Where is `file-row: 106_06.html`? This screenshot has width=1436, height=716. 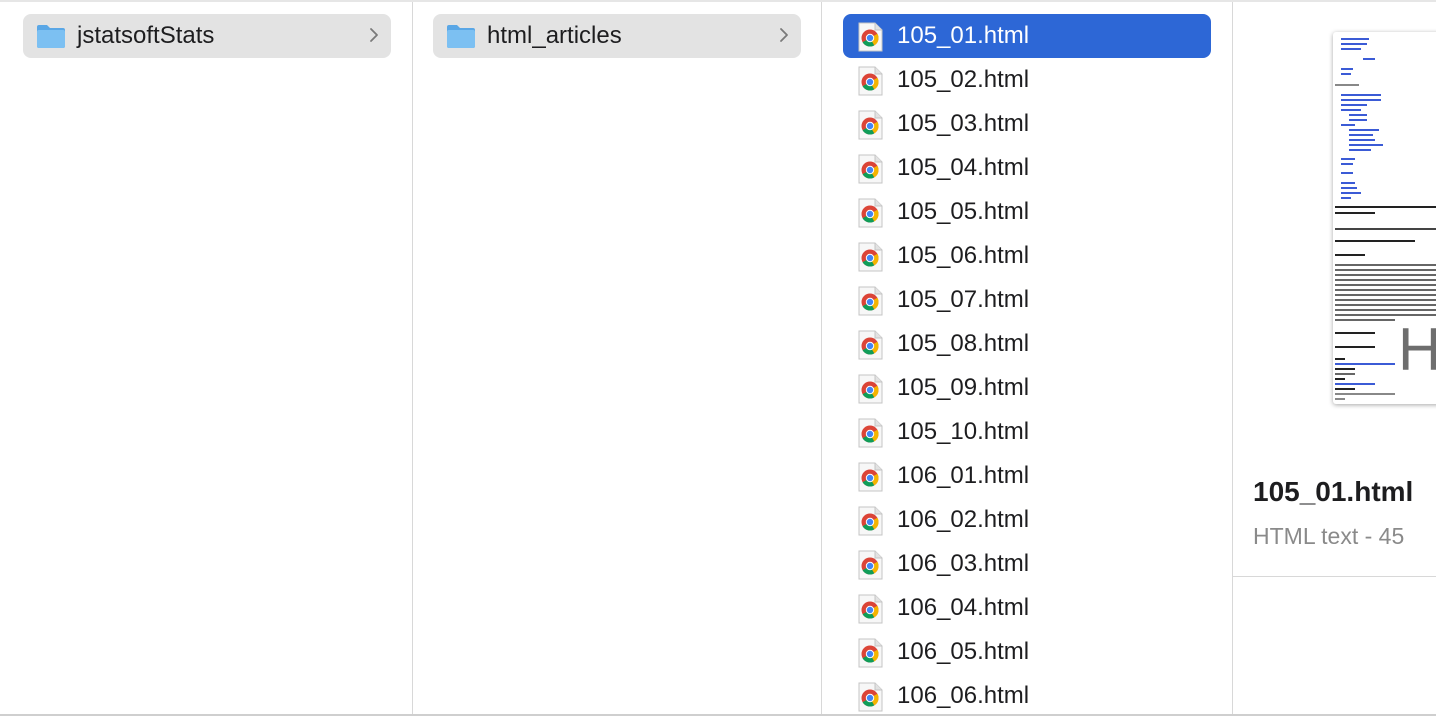
file-row: 106_06.html is located at coordinates (1027, 694).